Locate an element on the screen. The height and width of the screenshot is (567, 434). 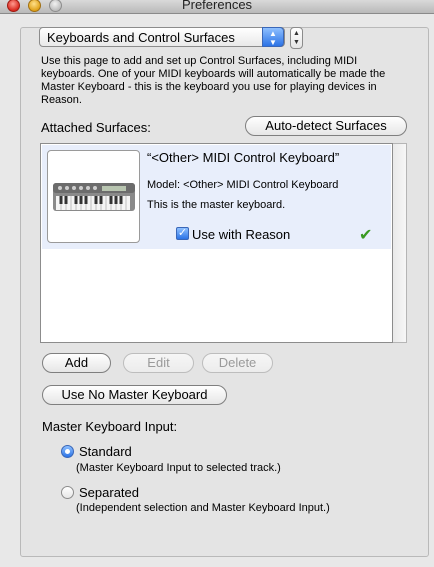
page-selector-popup: Keyboards and Control Surfaces ▲ ▼ is located at coordinates (162, 37).